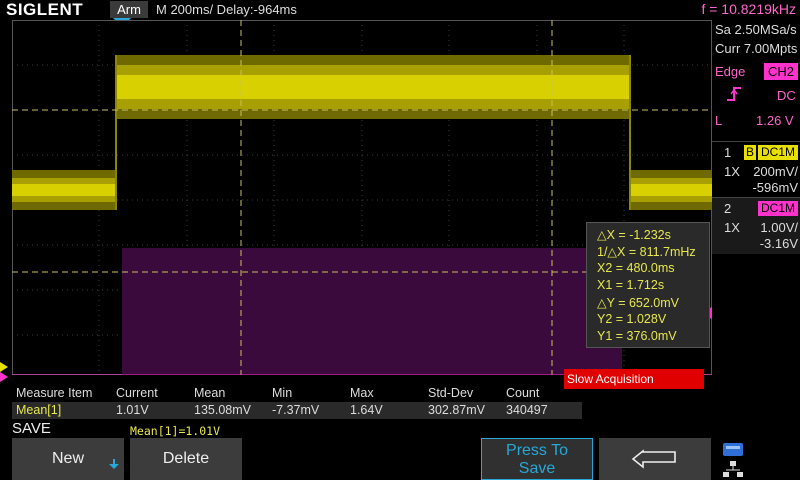  What do you see at coordinates (222, 410) in the screenshot?
I see `measure-row-mean: 135.08mV` at bounding box center [222, 410].